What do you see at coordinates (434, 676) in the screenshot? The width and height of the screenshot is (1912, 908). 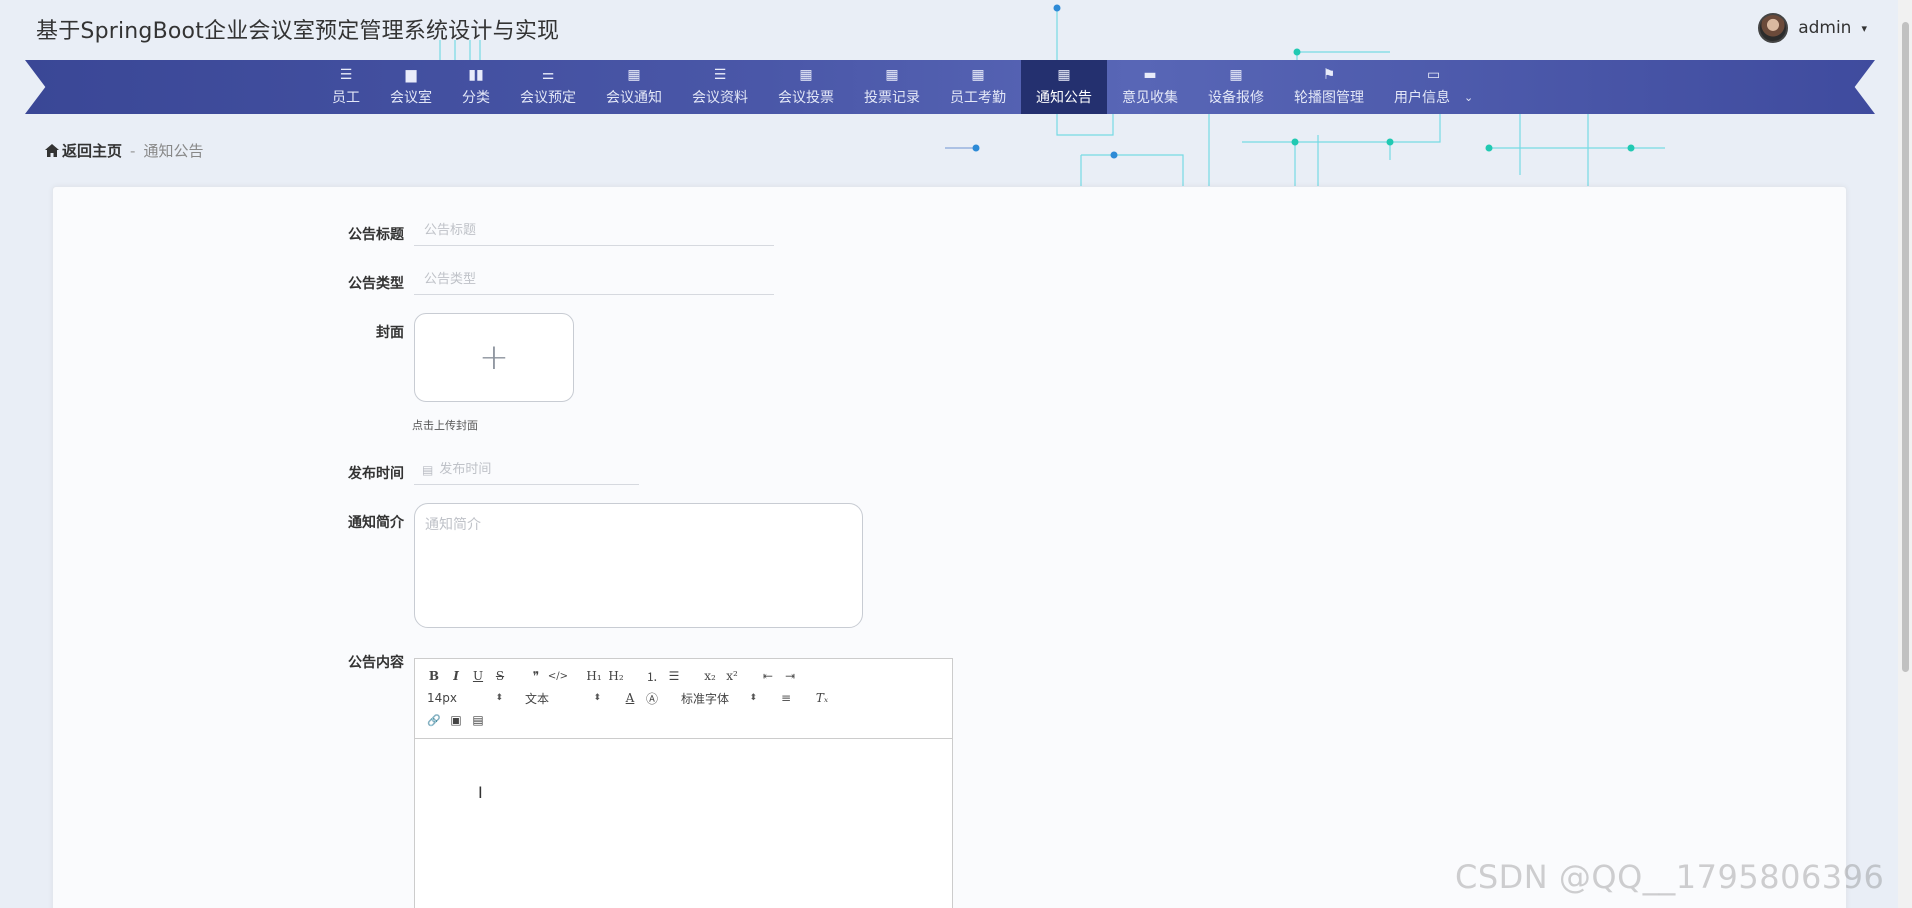 I see `bold-button: B` at bounding box center [434, 676].